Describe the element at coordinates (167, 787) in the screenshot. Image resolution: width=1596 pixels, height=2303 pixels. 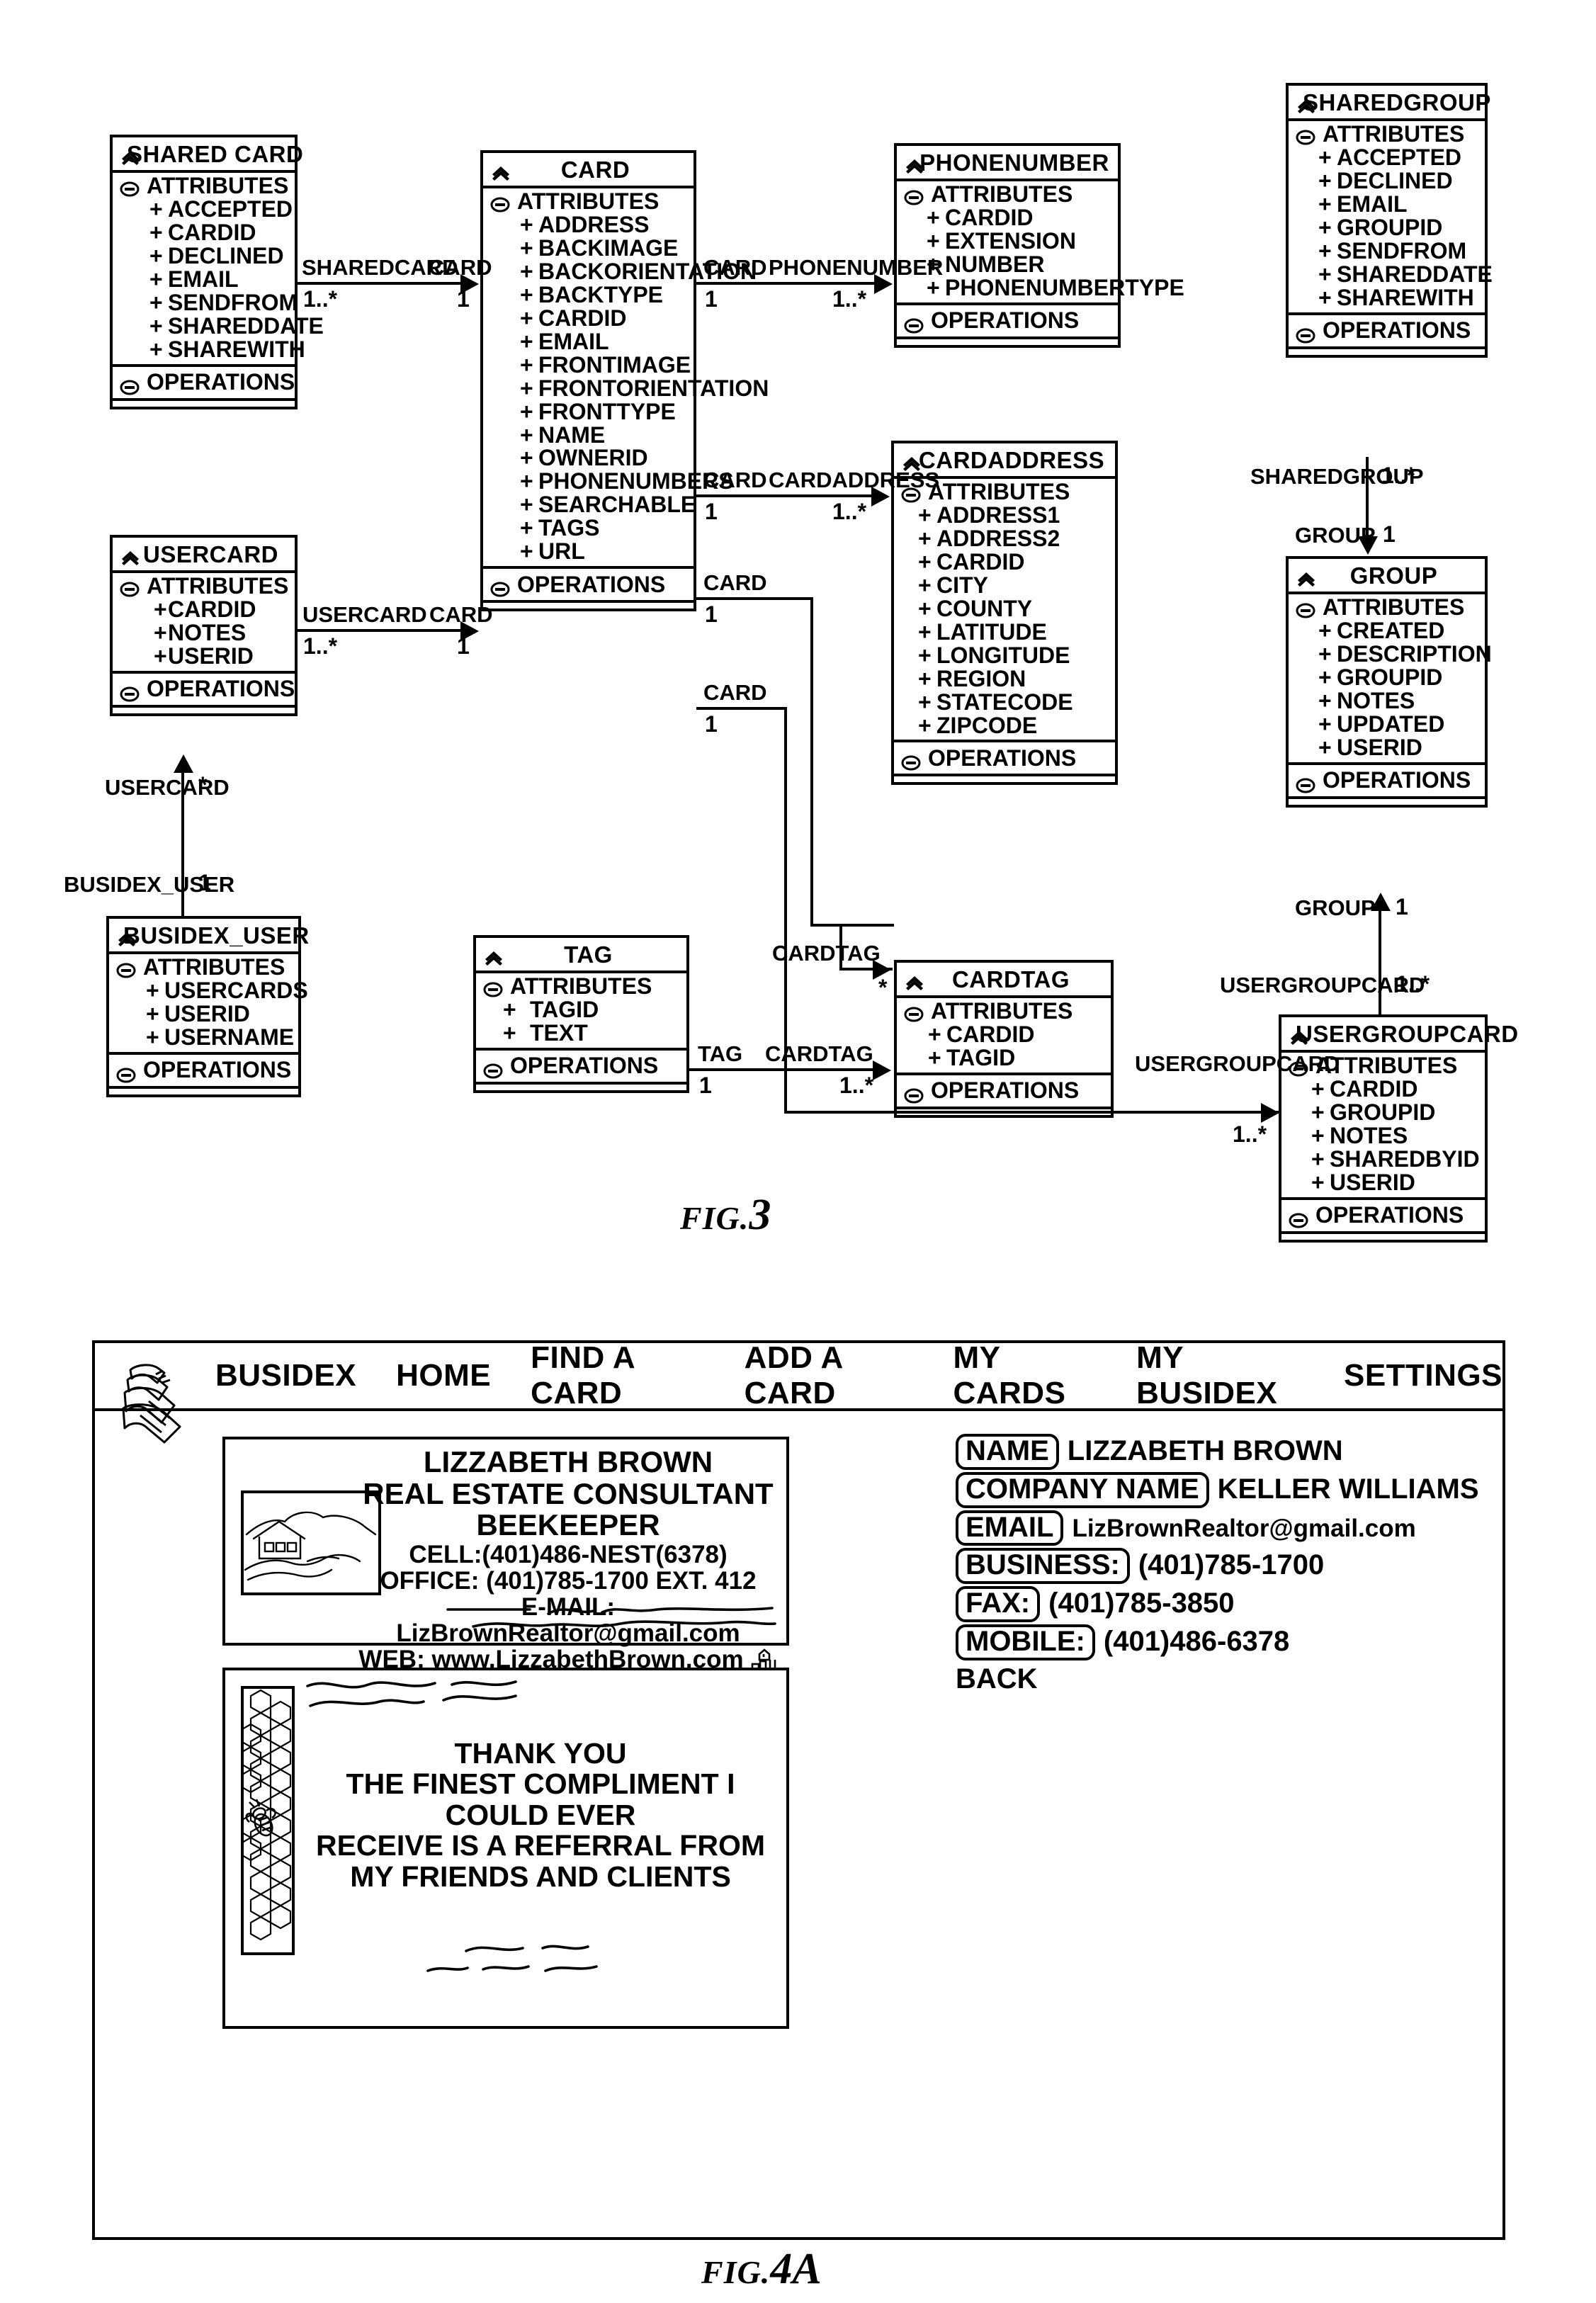
I see `relation-label-usercard-up: USERCARD` at that location.